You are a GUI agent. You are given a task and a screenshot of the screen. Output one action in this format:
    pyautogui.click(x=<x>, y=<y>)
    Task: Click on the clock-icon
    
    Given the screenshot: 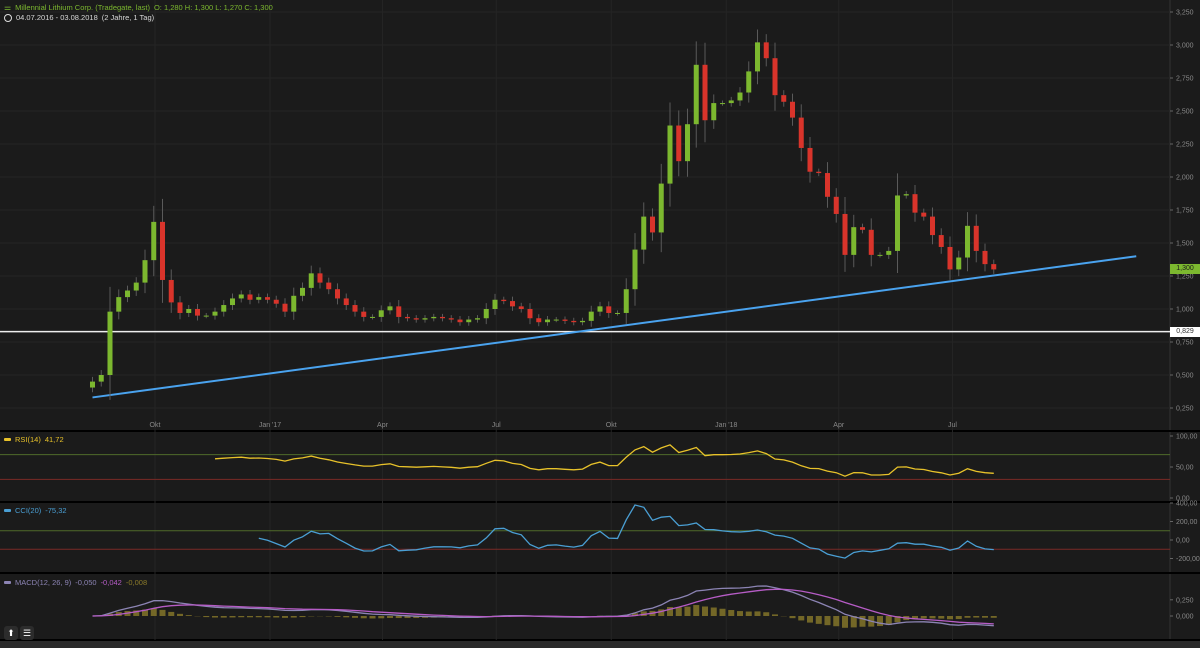 What is the action you would take?
    pyautogui.click(x=8, y=17)
    